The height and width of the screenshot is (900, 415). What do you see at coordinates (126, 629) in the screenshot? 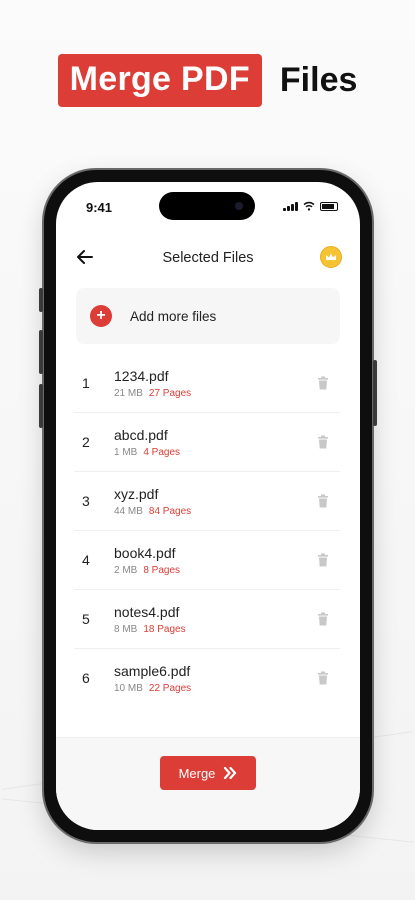
I see `file-size: 8 MB` at bounding box center [126, 629].